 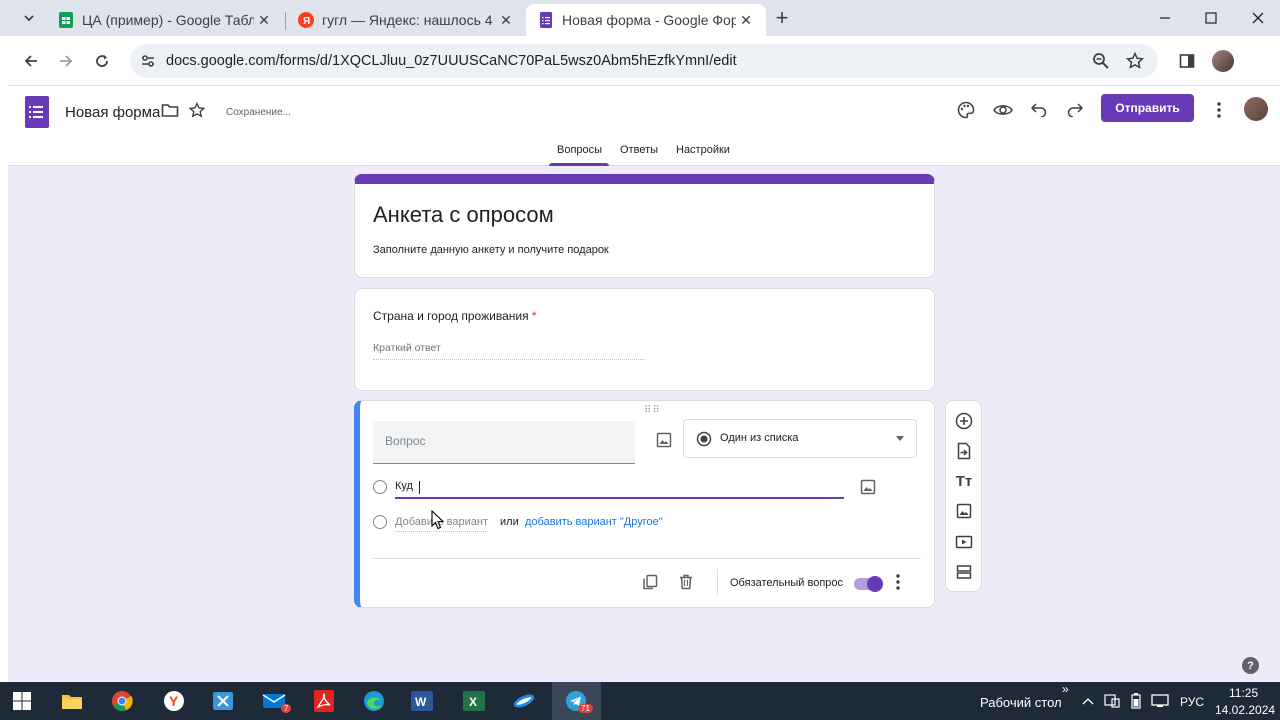 I want to click on question-type-dropdown: Один из списка, so click(x=800, y=438).